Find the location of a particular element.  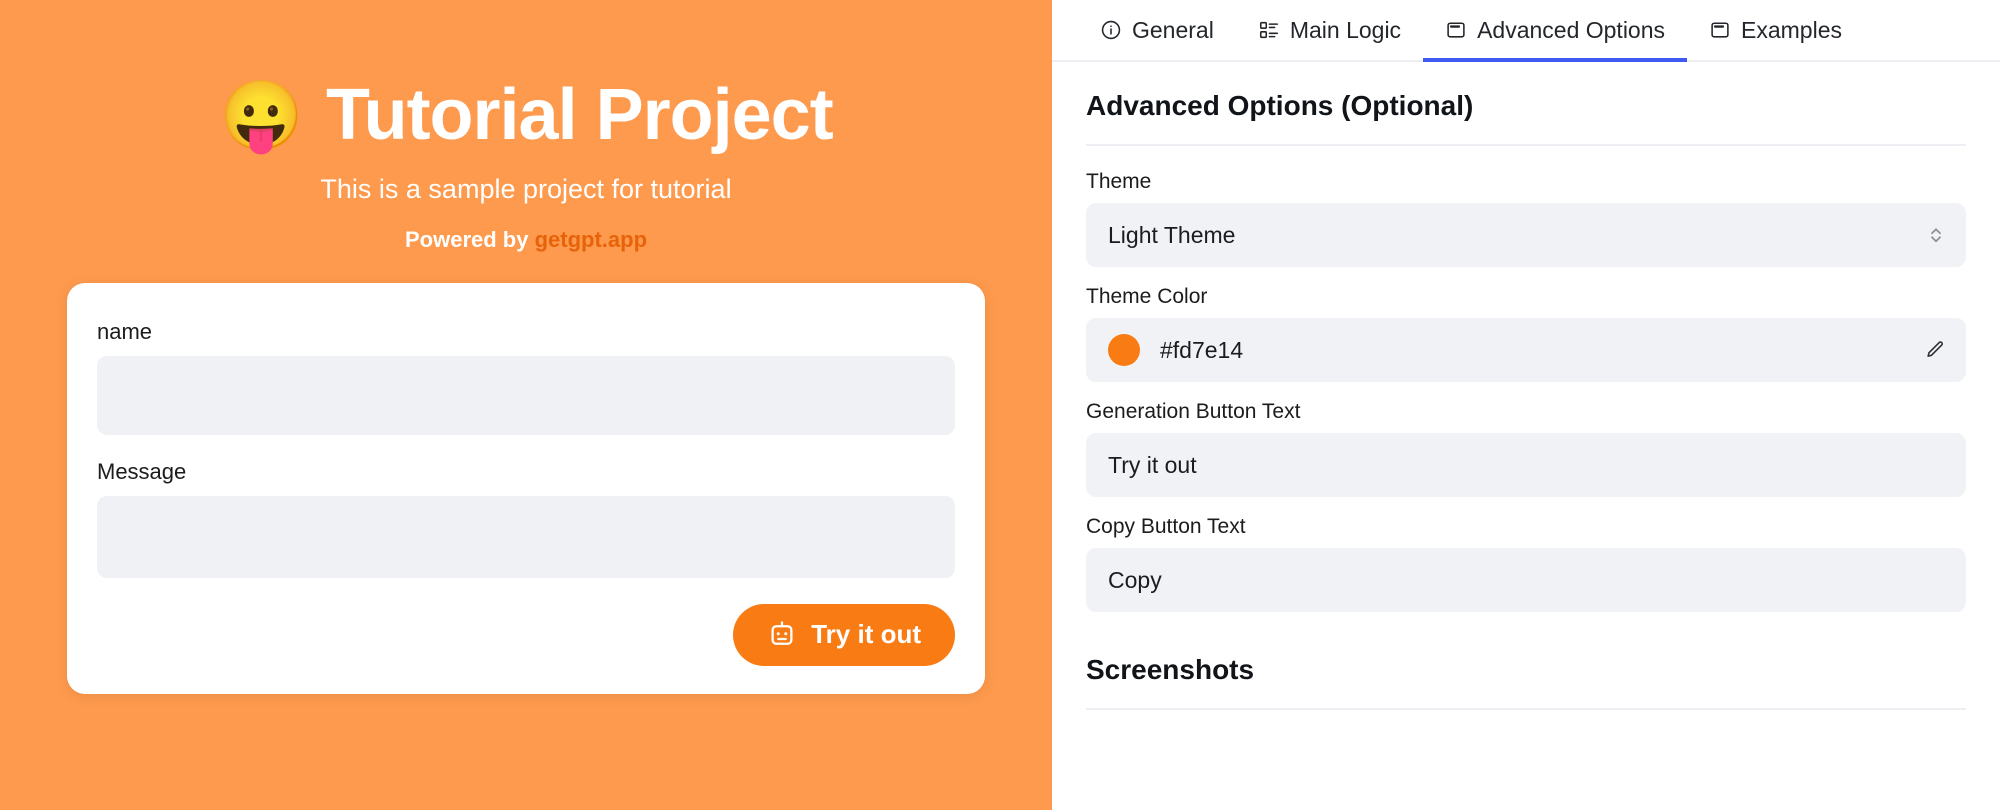

name-input is located at coordinates (526, 395).